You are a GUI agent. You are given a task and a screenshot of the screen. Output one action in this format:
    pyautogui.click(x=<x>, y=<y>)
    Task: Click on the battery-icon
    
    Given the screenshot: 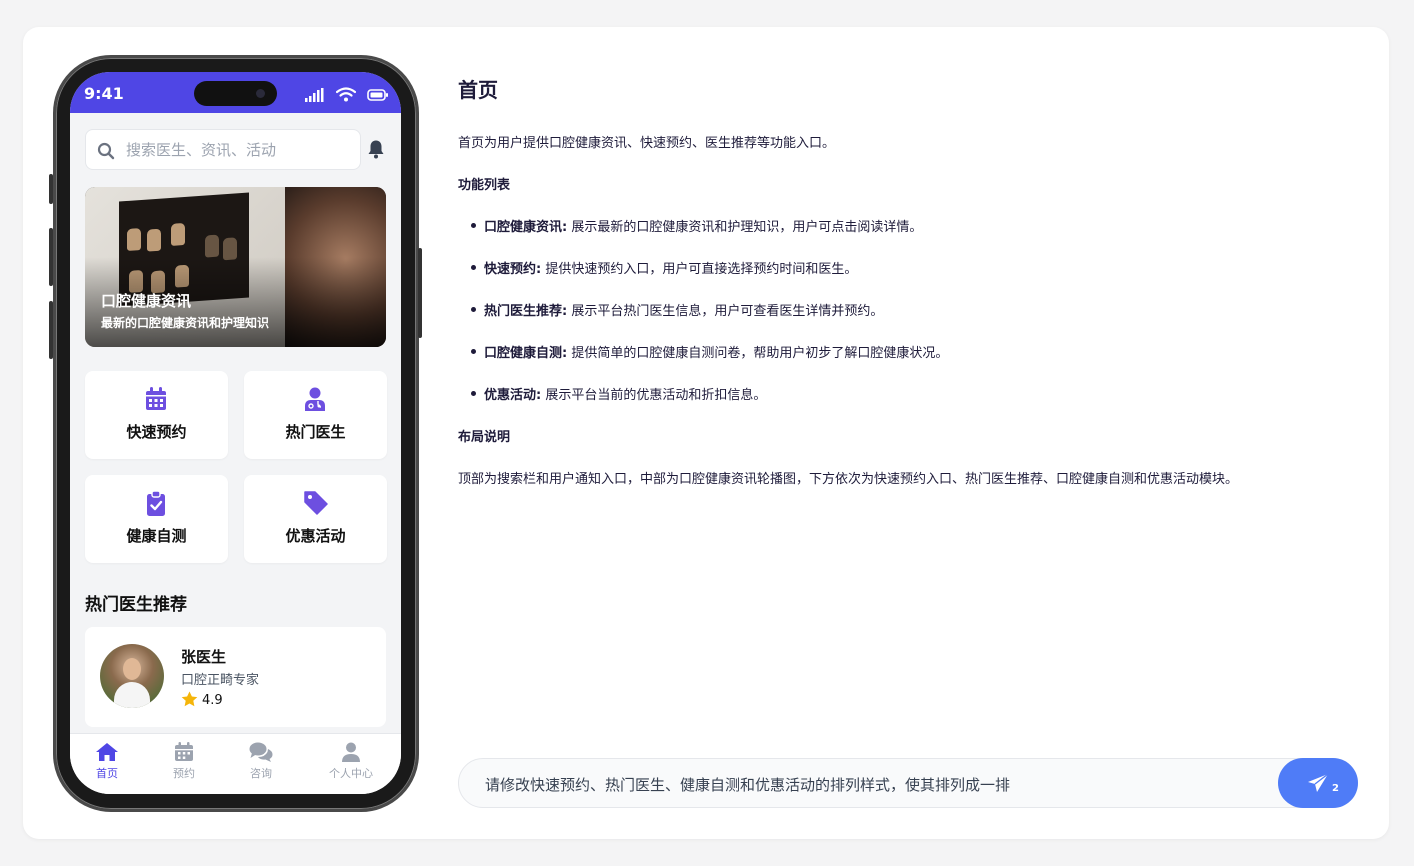 What is the action you would take?
    pyautogui.click(x=377, y=94)
    